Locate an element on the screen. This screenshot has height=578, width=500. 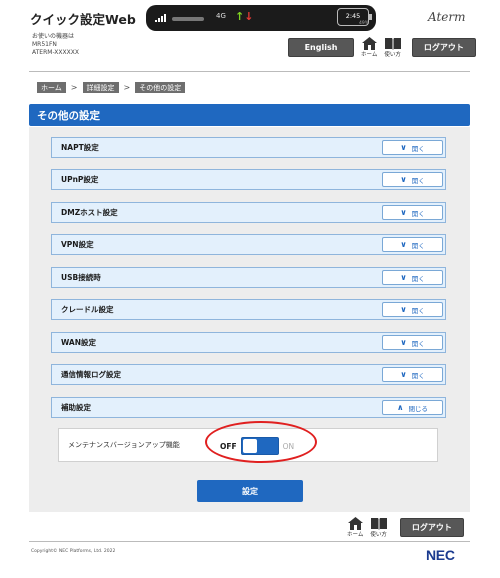
accordion-label: WAN設定 is located at coordinates (79, 342).